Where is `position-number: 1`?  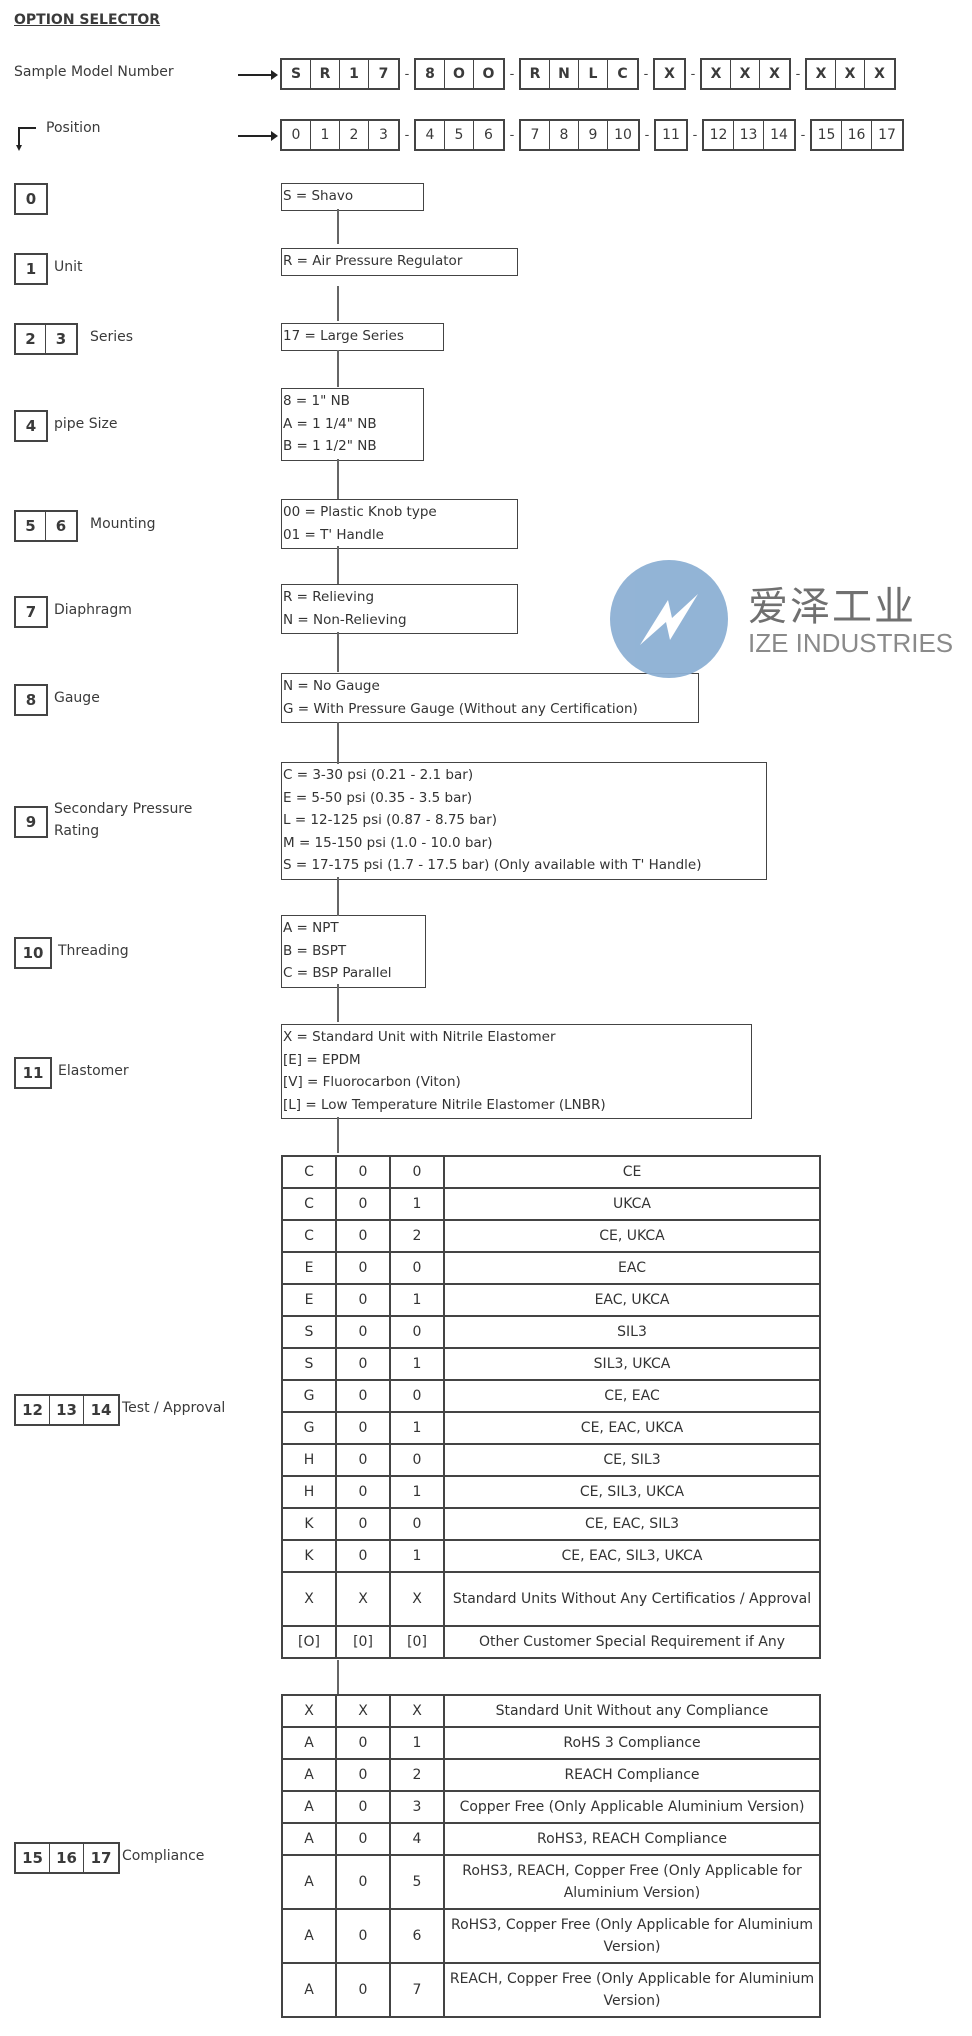 position-number: 1 is located at coordinates (31, 269).